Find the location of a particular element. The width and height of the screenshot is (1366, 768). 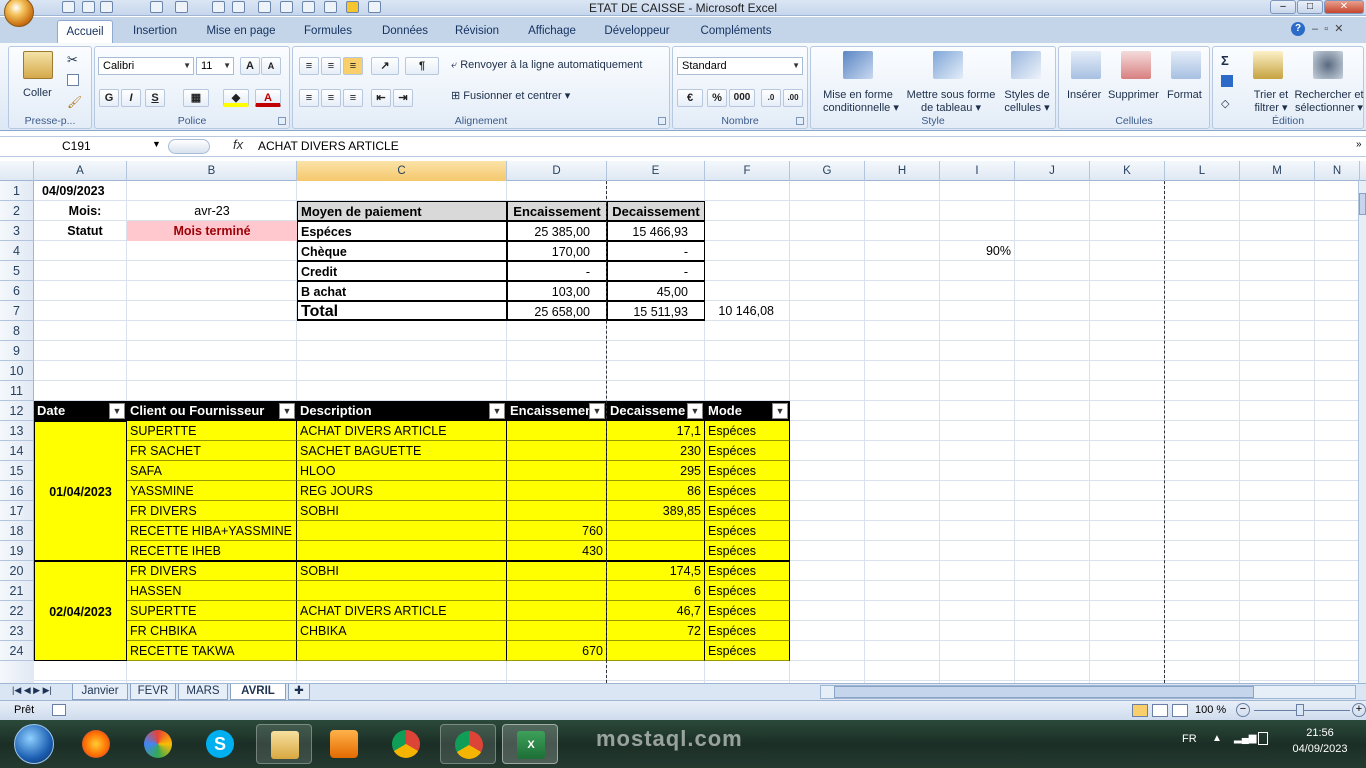

table-cell: 389,85 is located at coordinates (656, 511).